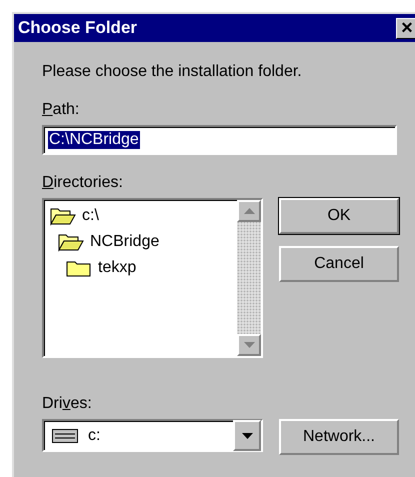 This screenshot has height=477, width=415. I want to click on dialog-button: OK, so click(339, 216).